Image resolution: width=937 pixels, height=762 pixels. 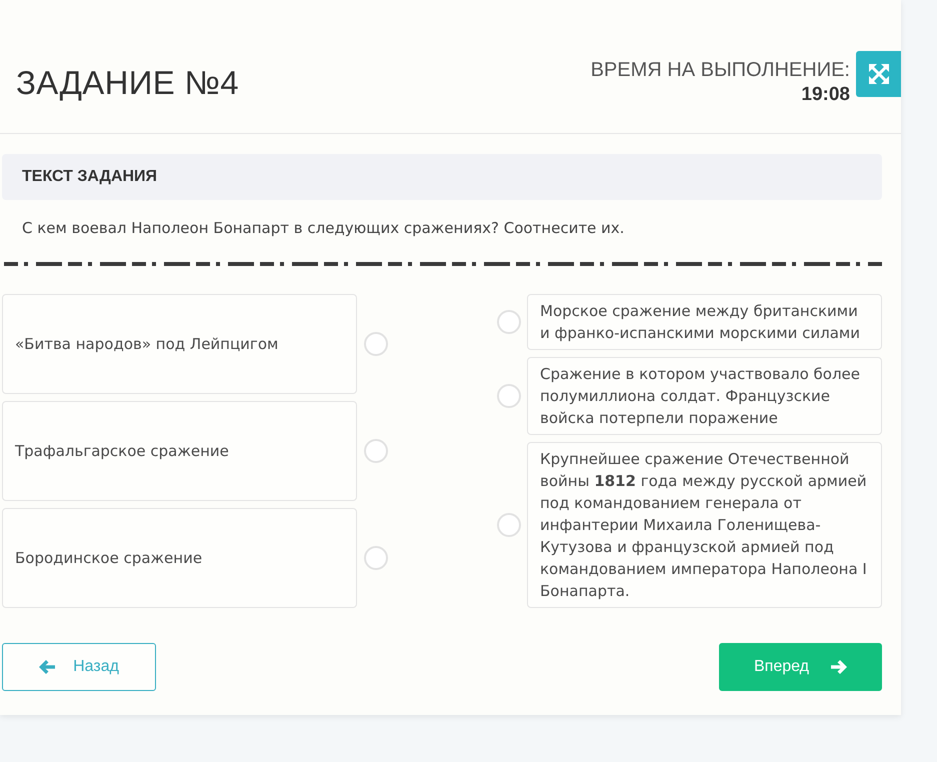 I want to click on arrow-left-icon, so click(x=47, y=667).